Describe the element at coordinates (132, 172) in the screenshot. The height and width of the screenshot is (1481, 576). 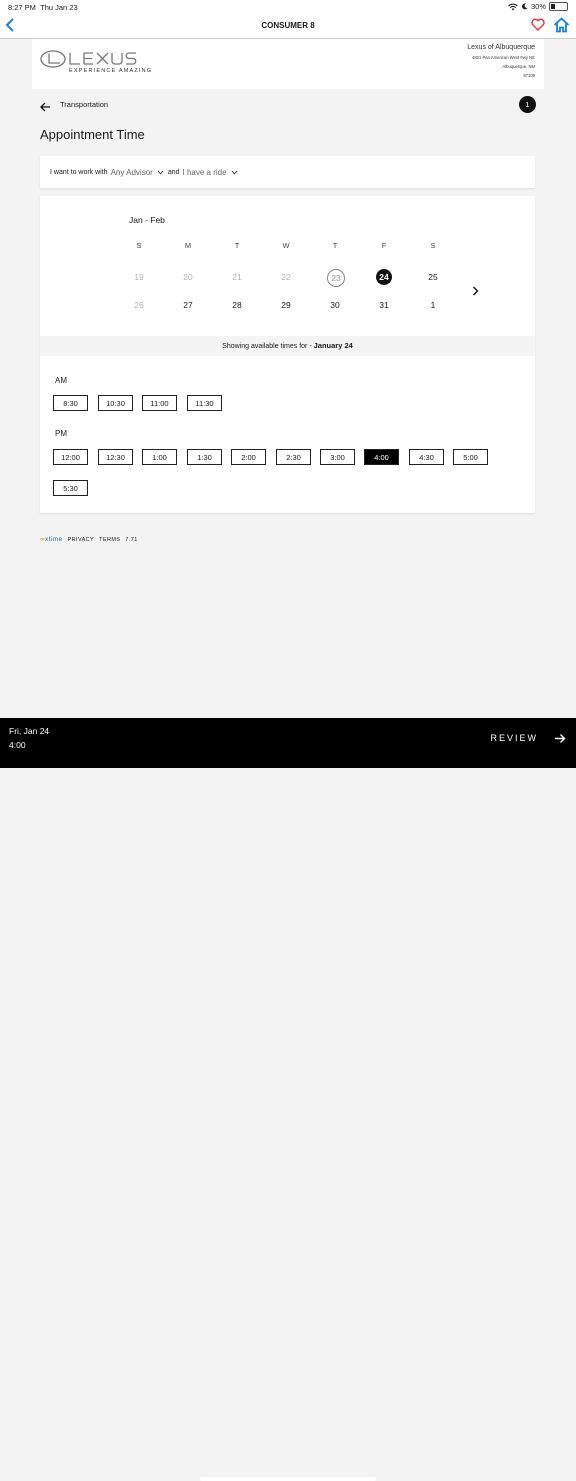
I see `advisor-dropdown: Any Advisor` at that location.